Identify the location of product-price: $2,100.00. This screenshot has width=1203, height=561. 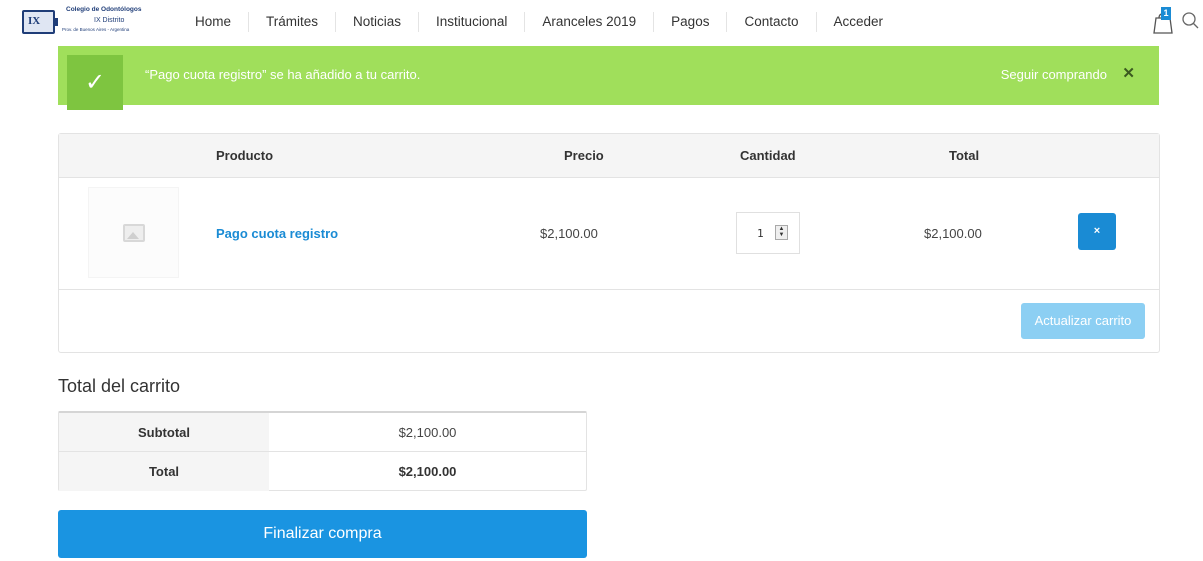
(569, 233).